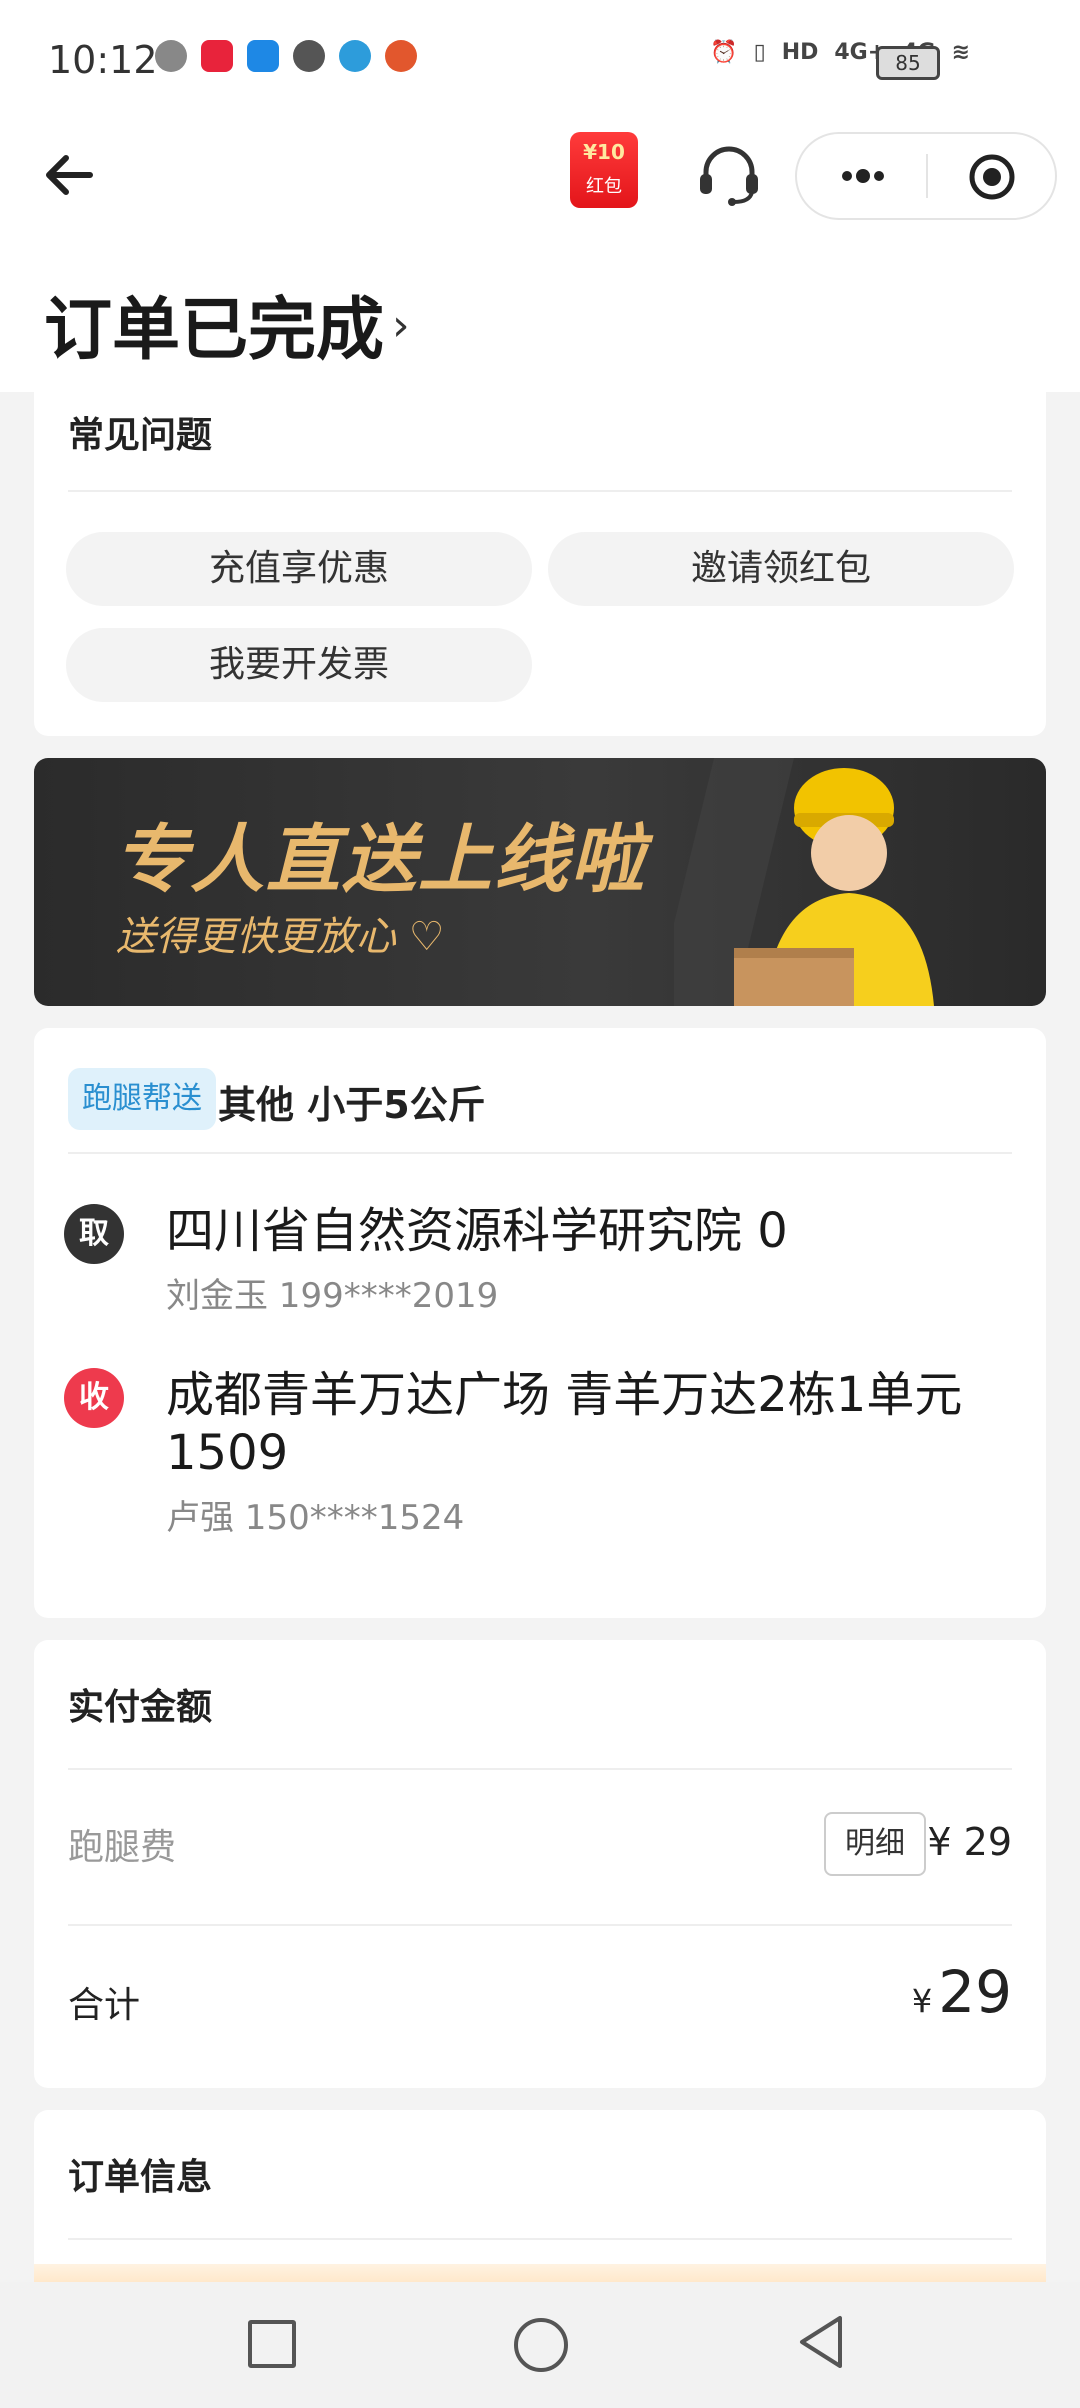 The height and width of the screenshot is (2408, 1080). Describe the element at coordinates (94, 1398) in the screenshot. I see `dropoff-badge: 收` at that location.